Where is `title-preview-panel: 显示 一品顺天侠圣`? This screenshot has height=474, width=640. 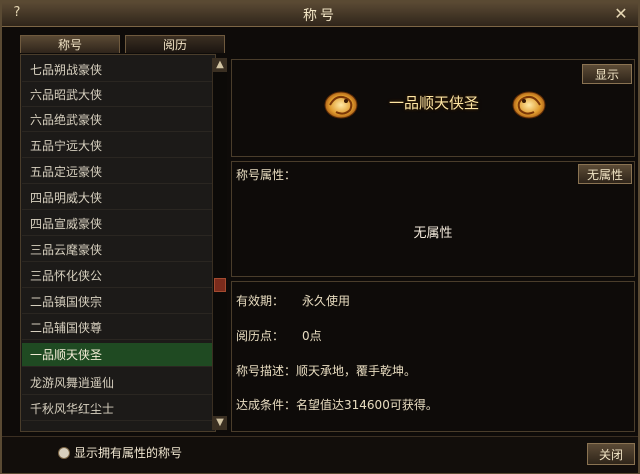 title-preview-panel: 显示 一品顺天侠圣 is located at coordinates (433, 108).